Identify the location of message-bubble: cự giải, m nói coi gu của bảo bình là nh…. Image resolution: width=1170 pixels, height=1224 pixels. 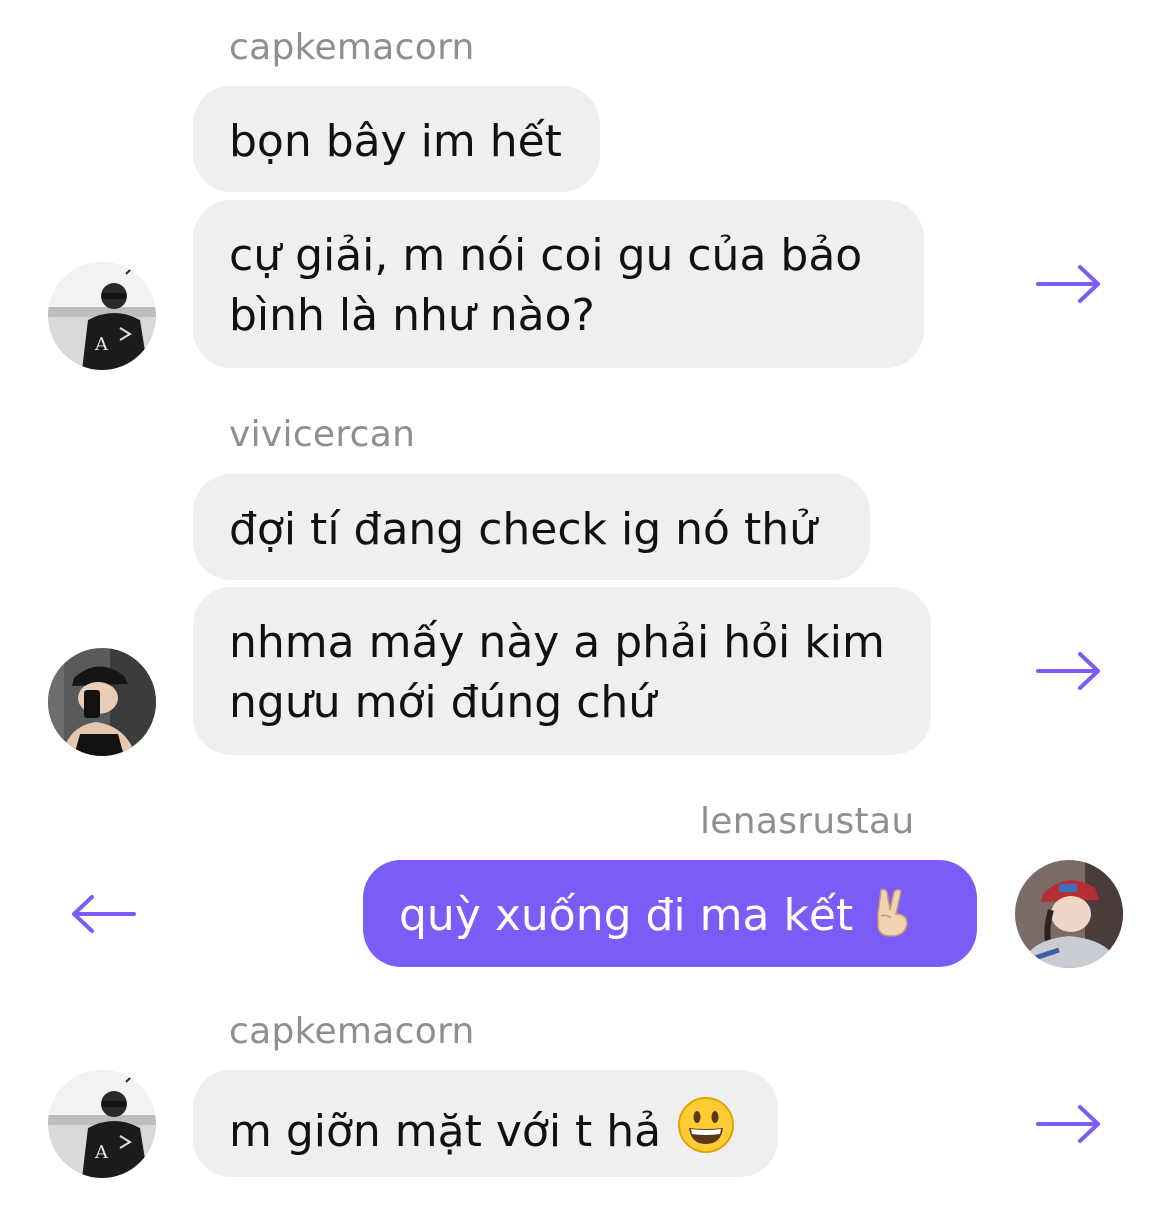
(558, 284).